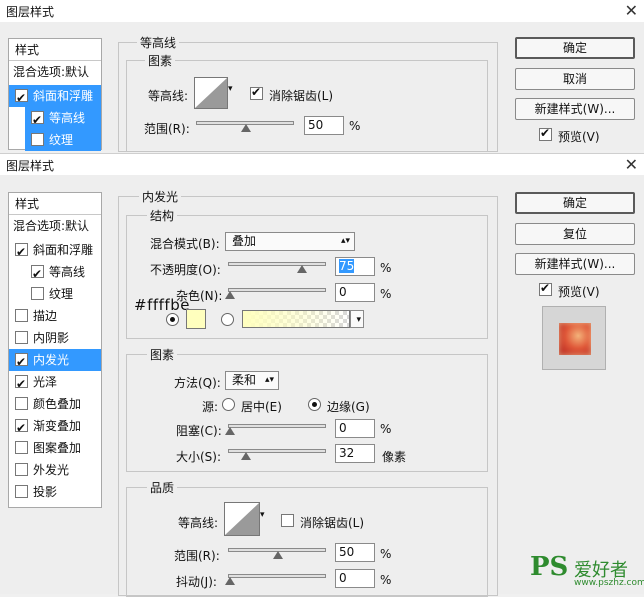 This screenshot has height=597, width=644. What do you see at coordinates (575, 234) in the screenshot?
I see `front-reset-button: 复位` at bounding box center [575, 234].